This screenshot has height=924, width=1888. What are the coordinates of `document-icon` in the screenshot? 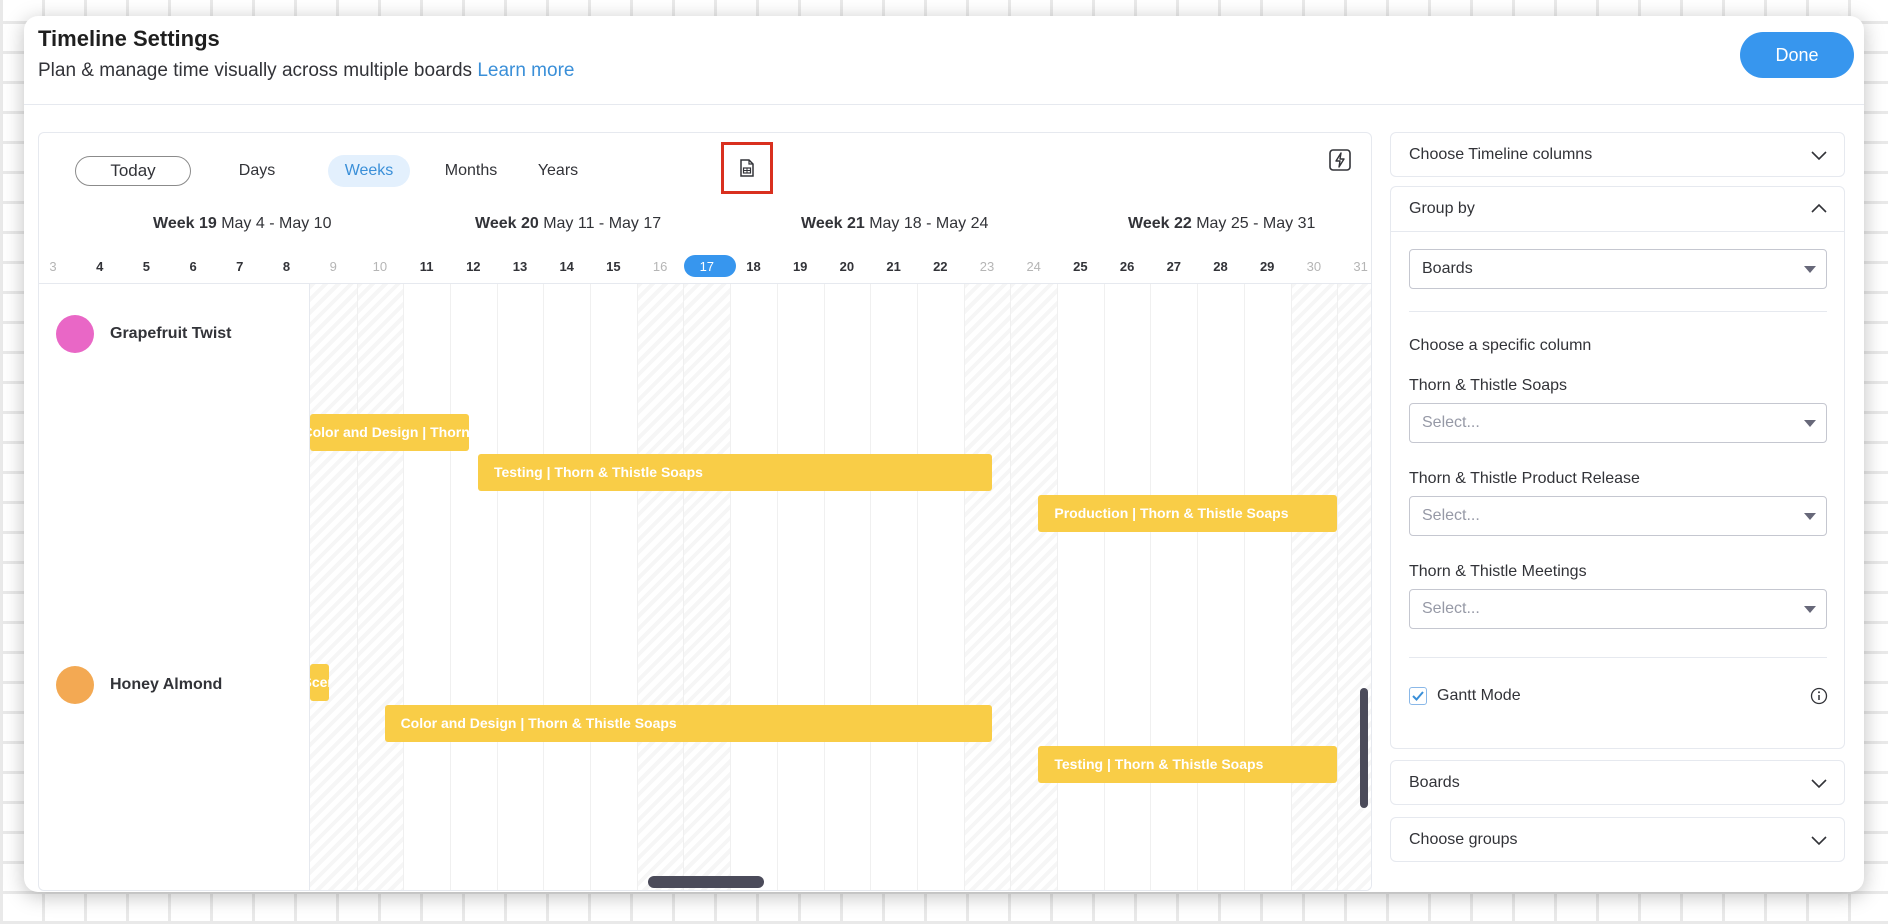 It's located at (747, 168).